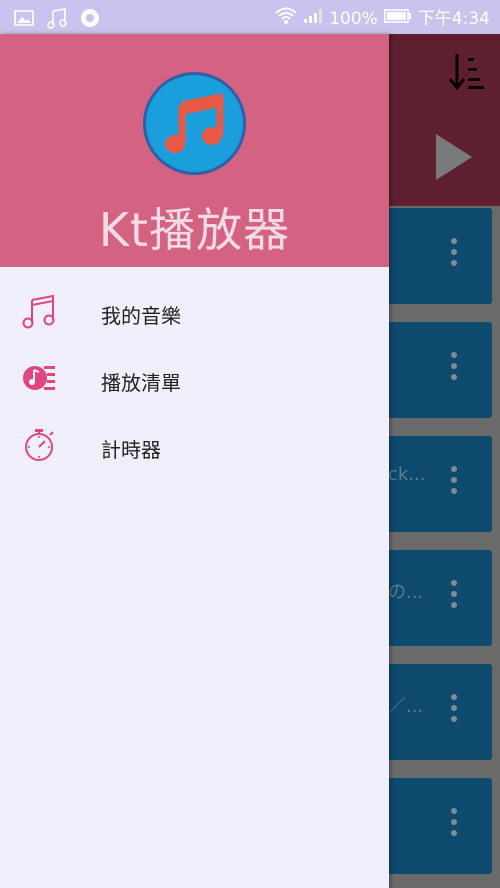  Describe the element at coordinates (313, 18) in the screenshot. I see `signal-icon` at that location.